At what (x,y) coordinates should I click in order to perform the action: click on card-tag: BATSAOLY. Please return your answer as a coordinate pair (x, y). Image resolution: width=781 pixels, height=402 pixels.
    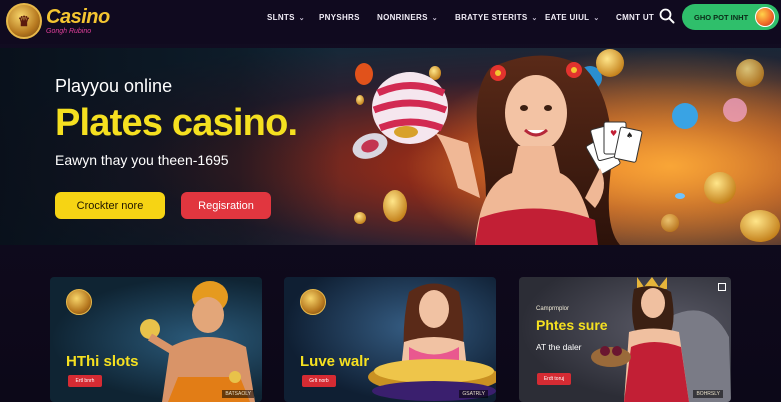
    Looking at the image, I should click on (238, 394).